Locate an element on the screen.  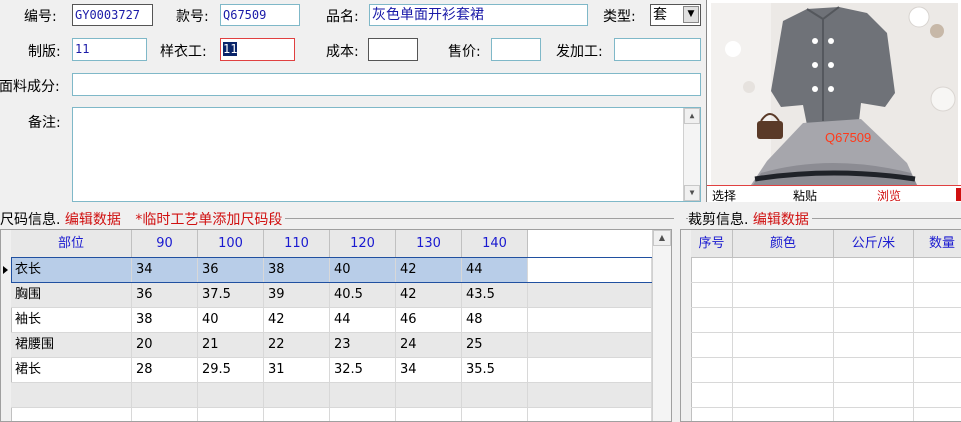
table-cell-value: 48 is located at coordinates (495, 320).